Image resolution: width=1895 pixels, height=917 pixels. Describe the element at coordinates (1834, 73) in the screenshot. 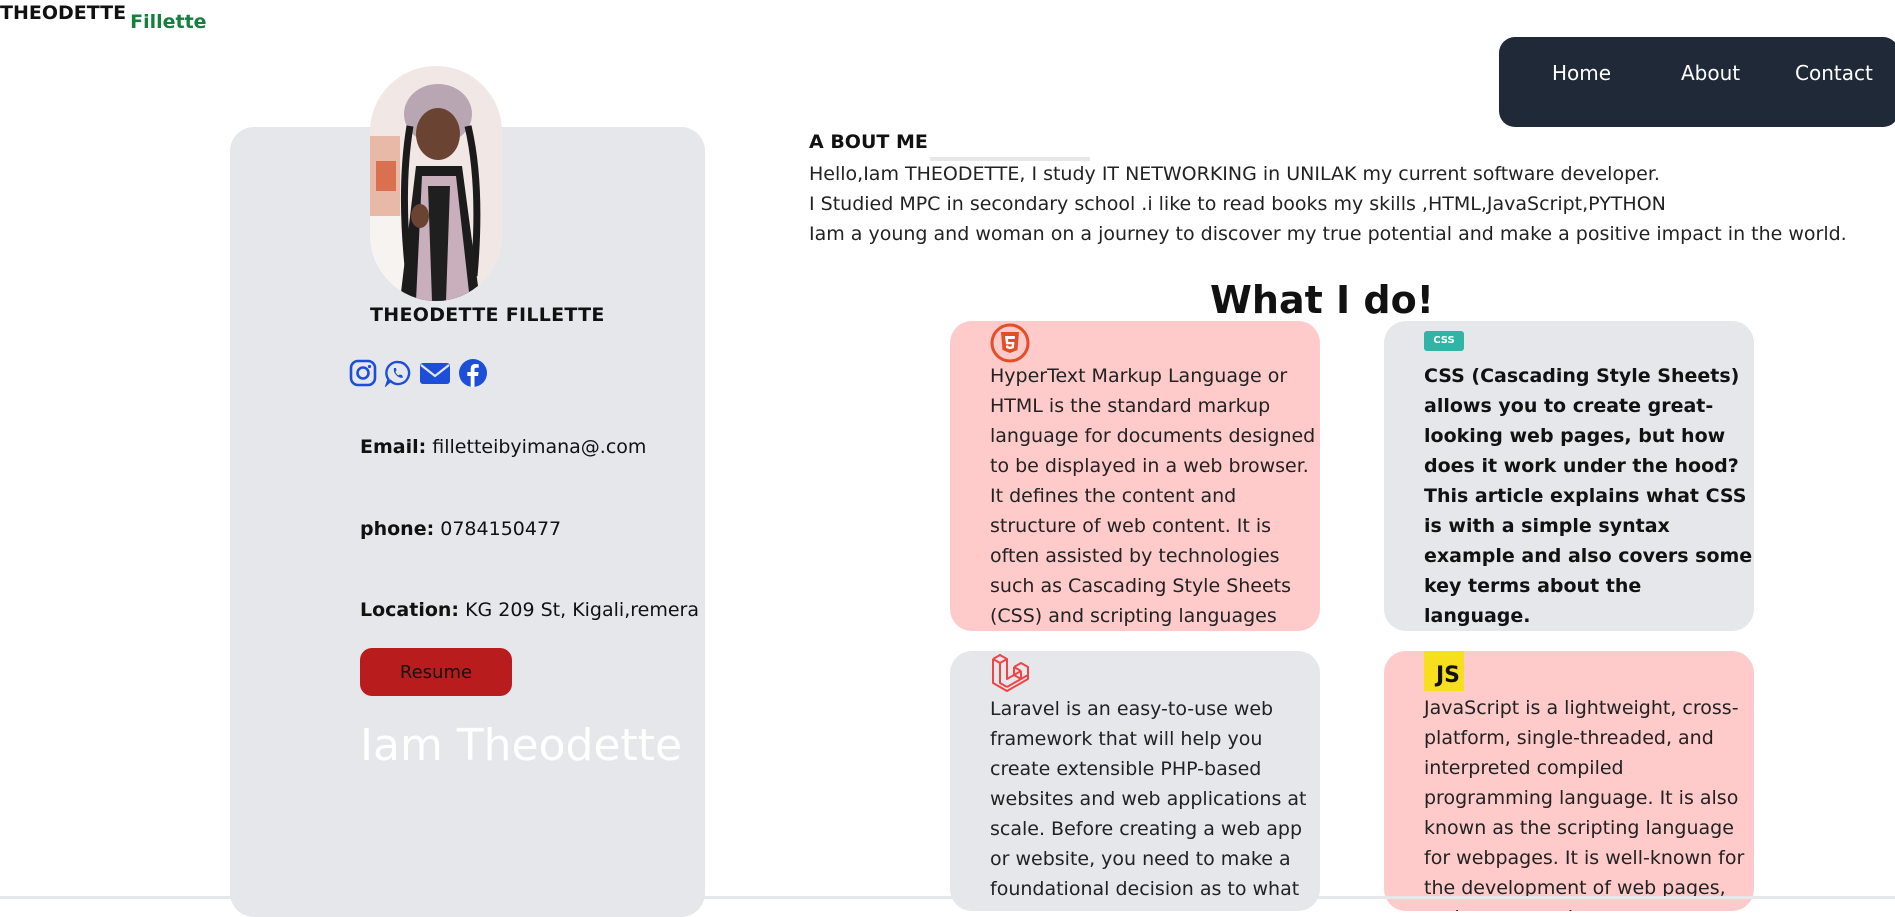

I see `nav-contact-link: Contact` at that location.